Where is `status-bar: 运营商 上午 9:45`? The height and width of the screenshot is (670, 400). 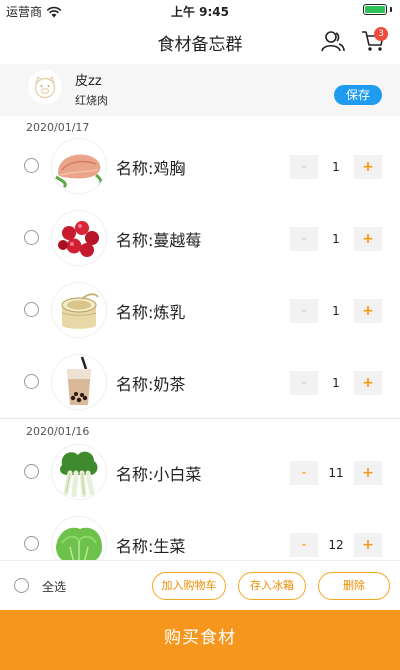 status-bar: 运营商 上午 9:45 is located at coordinates (200, 10).